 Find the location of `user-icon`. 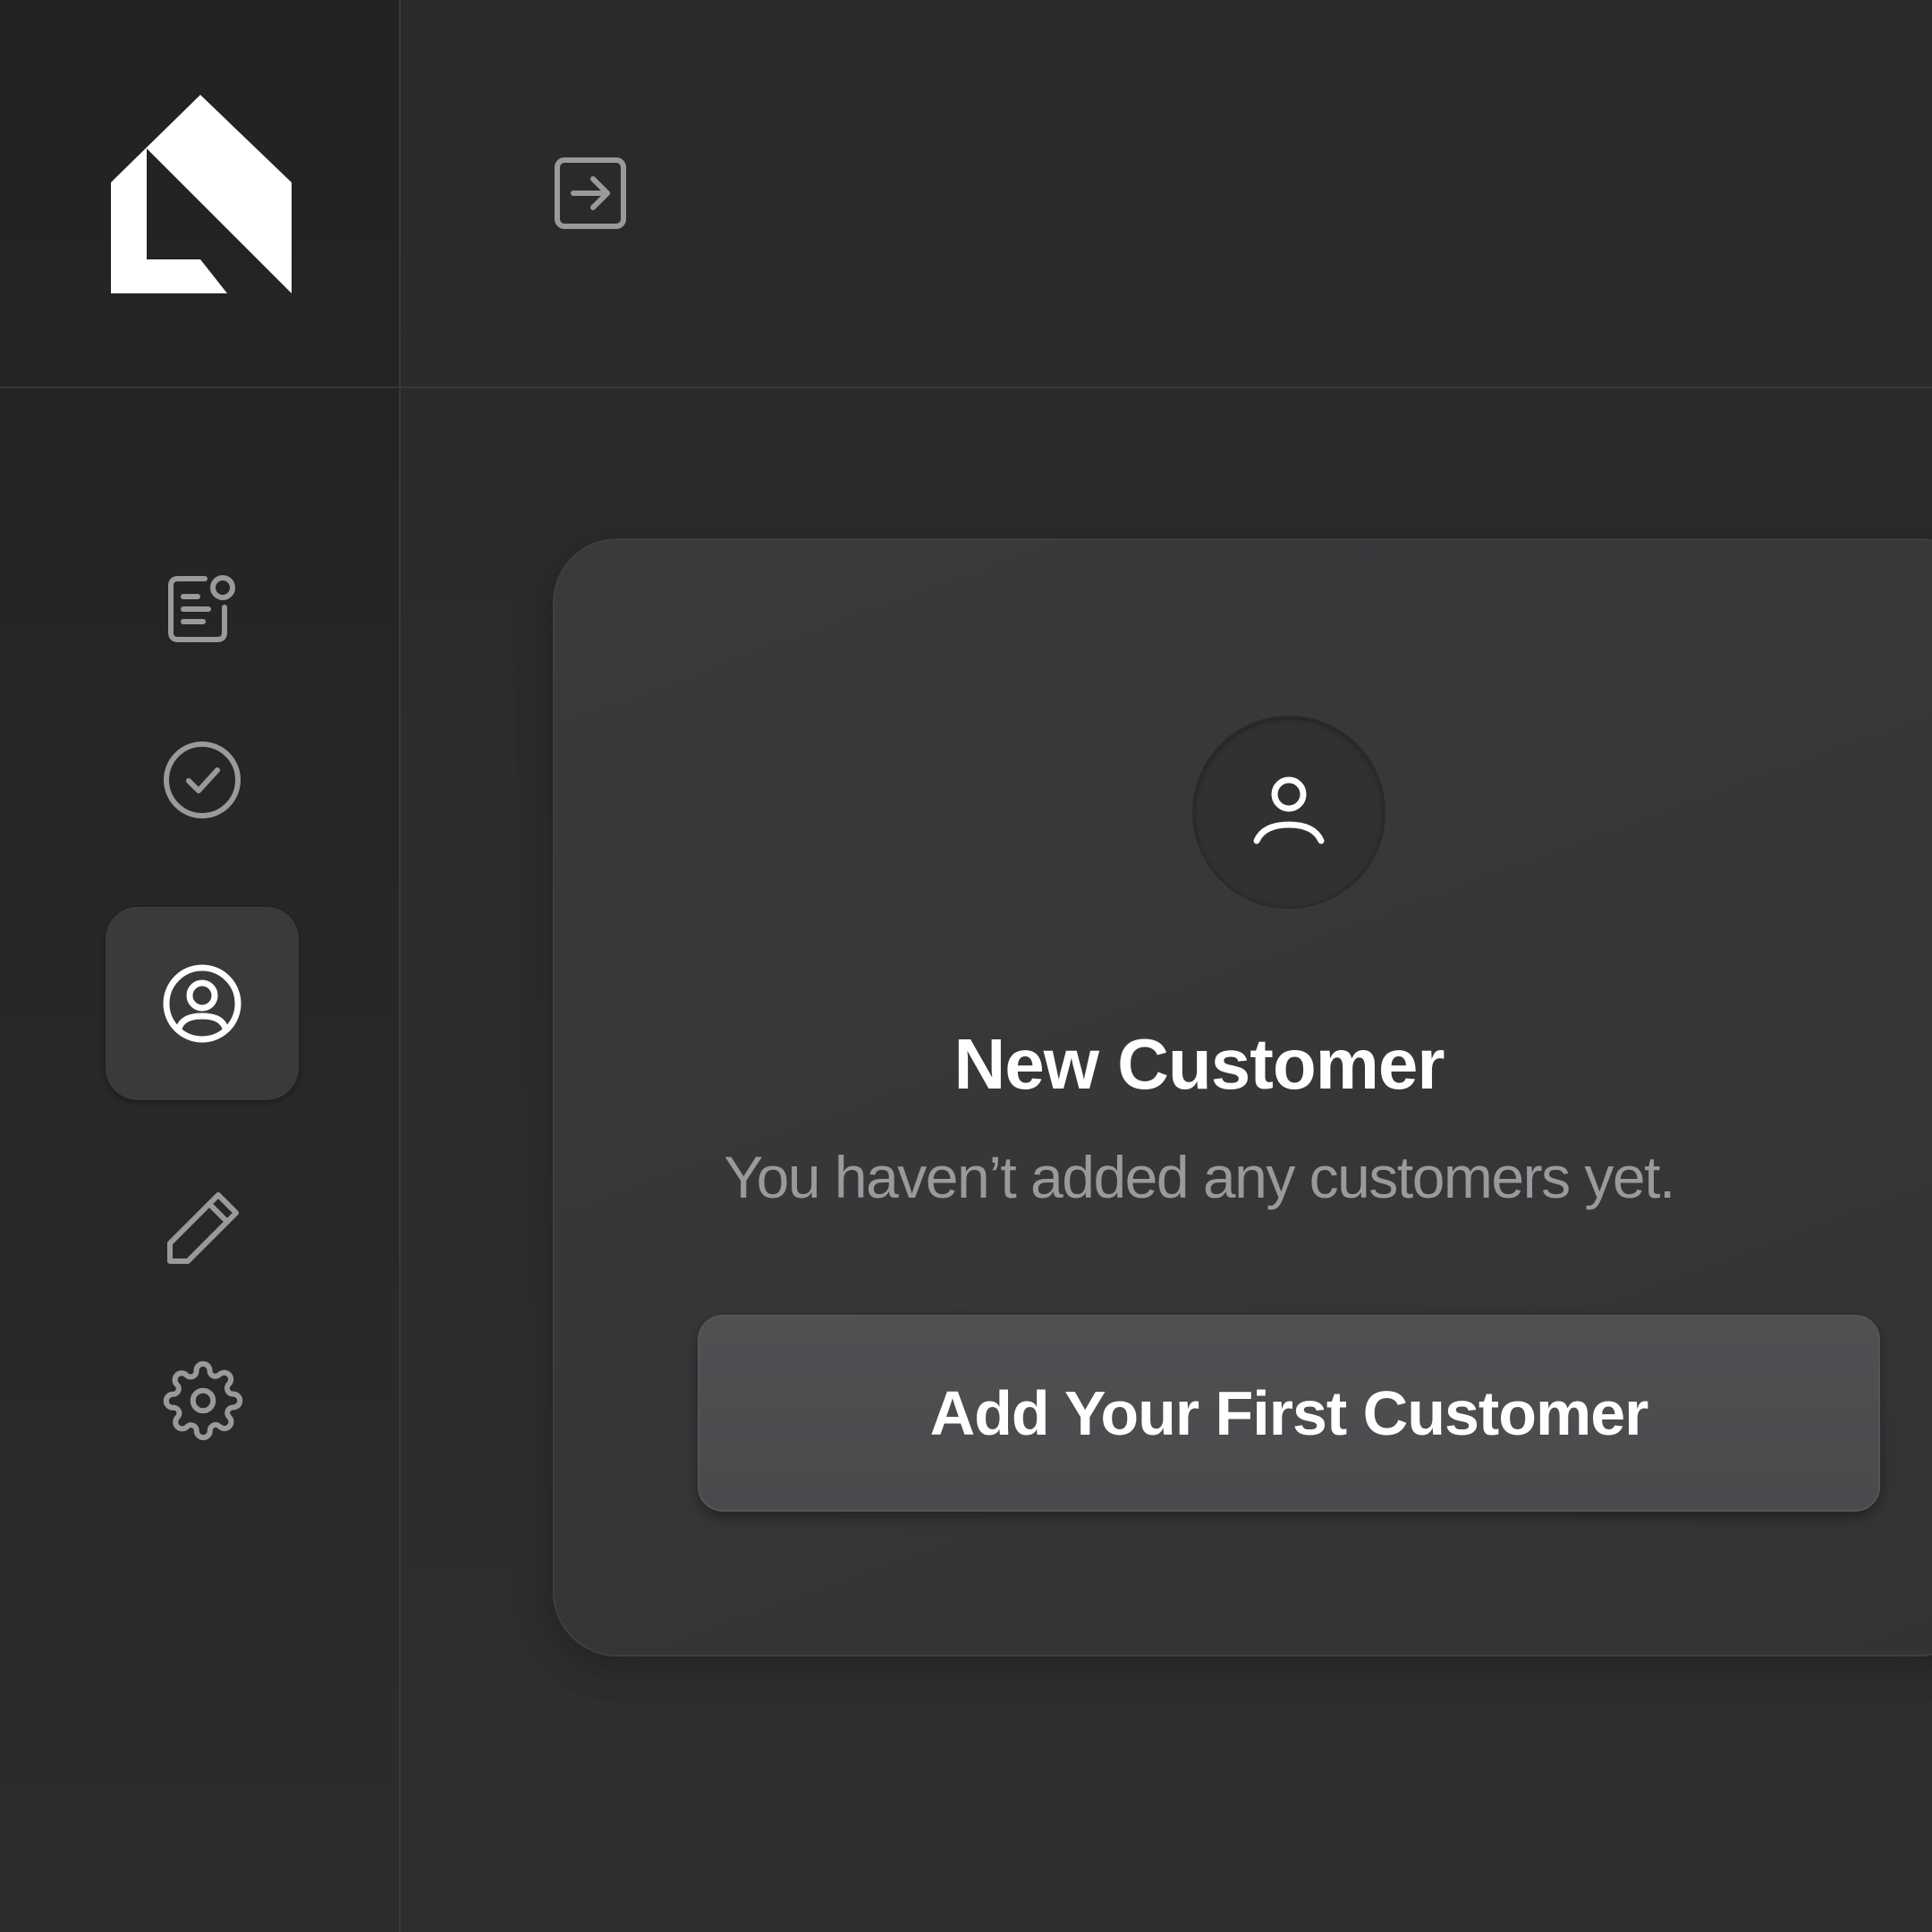

user-icon is located at coordinates (1289, 810).